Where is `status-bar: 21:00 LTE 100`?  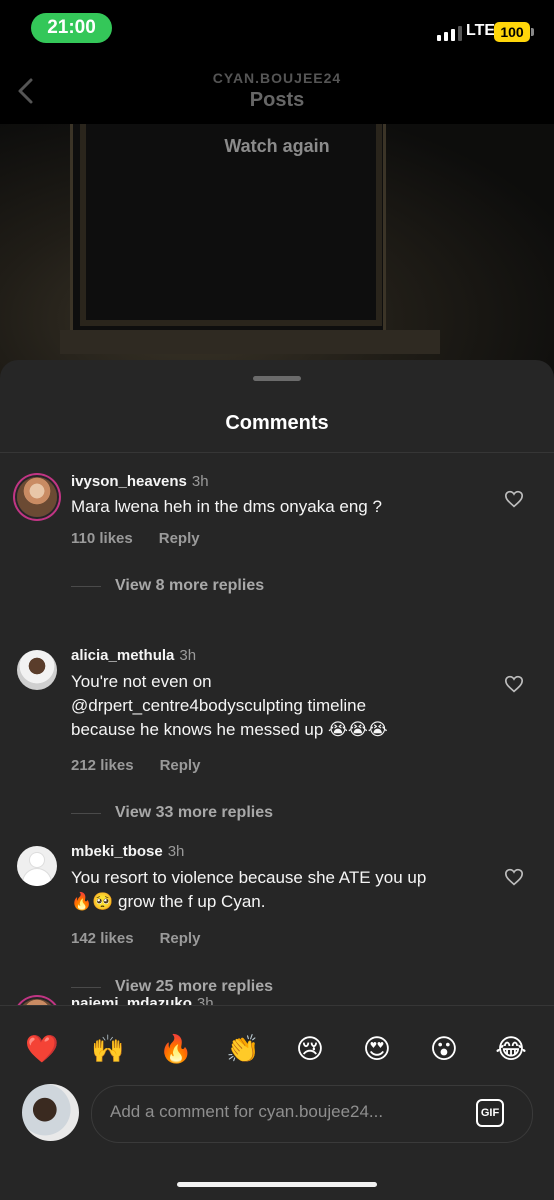
status-bar: 21:00 LTE 100 is located at coordinates (277, 30).